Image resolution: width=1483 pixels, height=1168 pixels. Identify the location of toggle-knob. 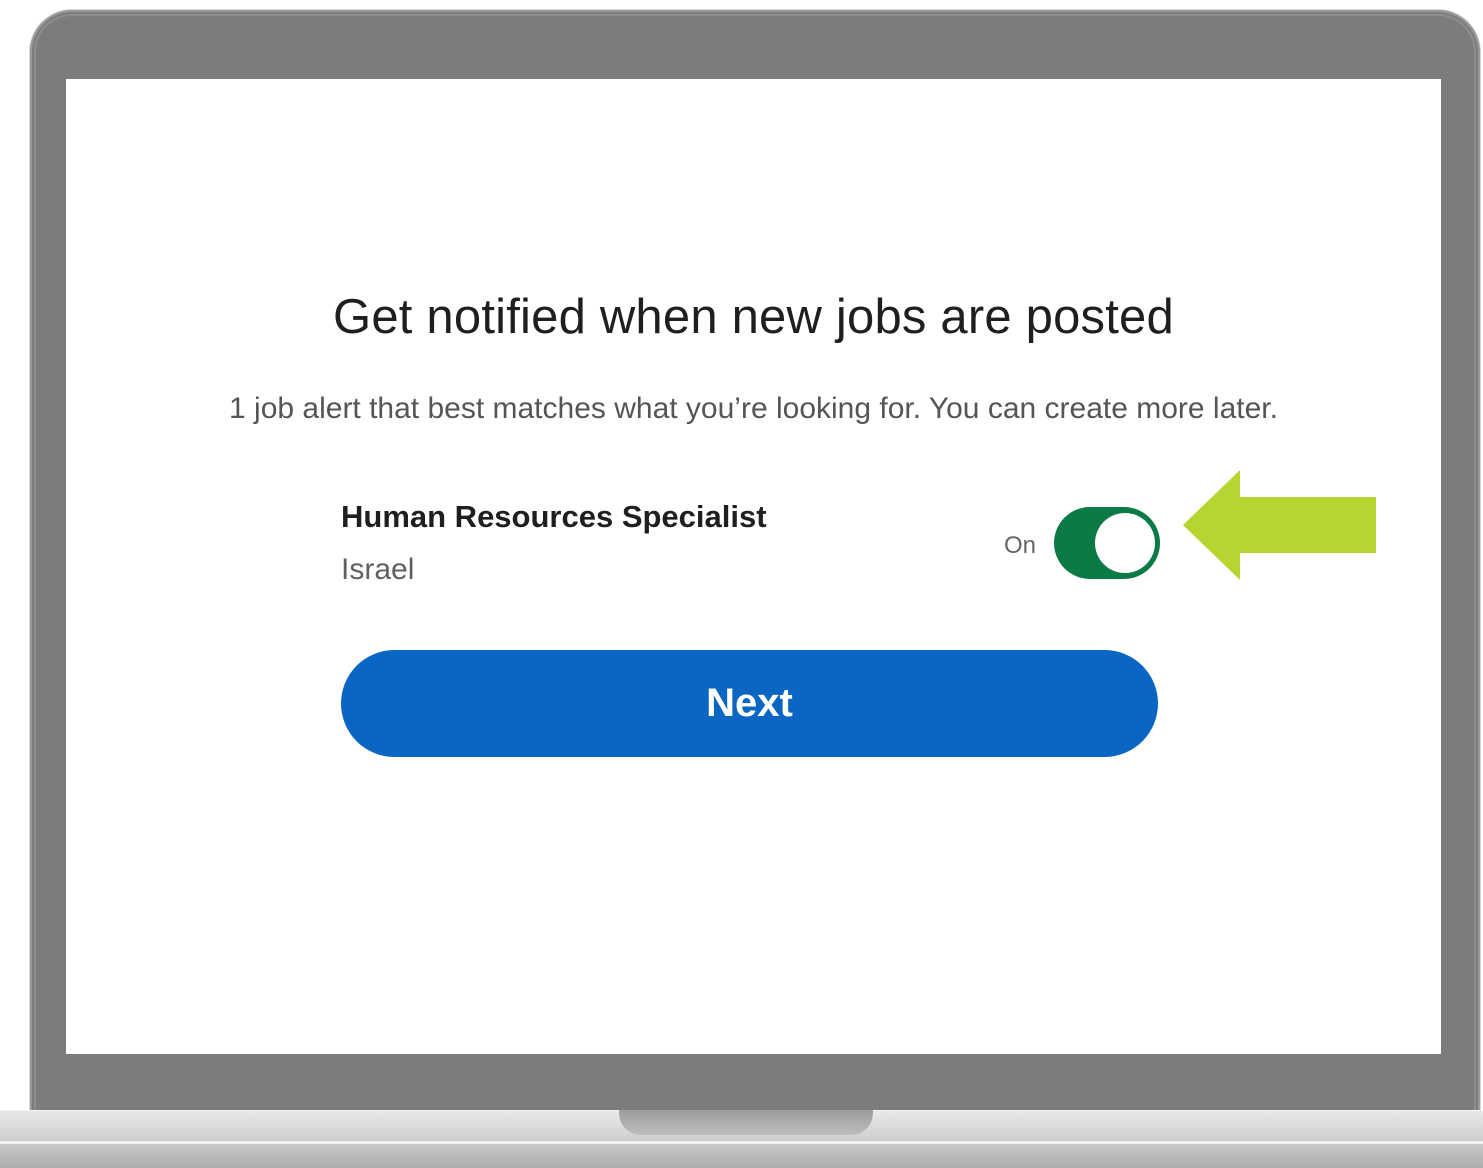
(1125, 543).